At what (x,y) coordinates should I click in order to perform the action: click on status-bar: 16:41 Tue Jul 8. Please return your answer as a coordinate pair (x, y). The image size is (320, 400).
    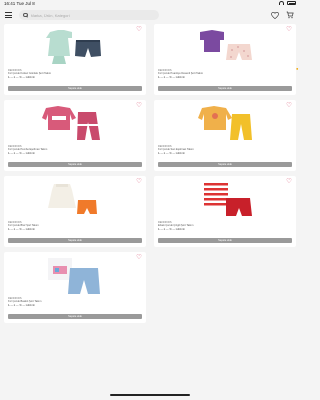
    Looking at the image, I should click on (150, 4).